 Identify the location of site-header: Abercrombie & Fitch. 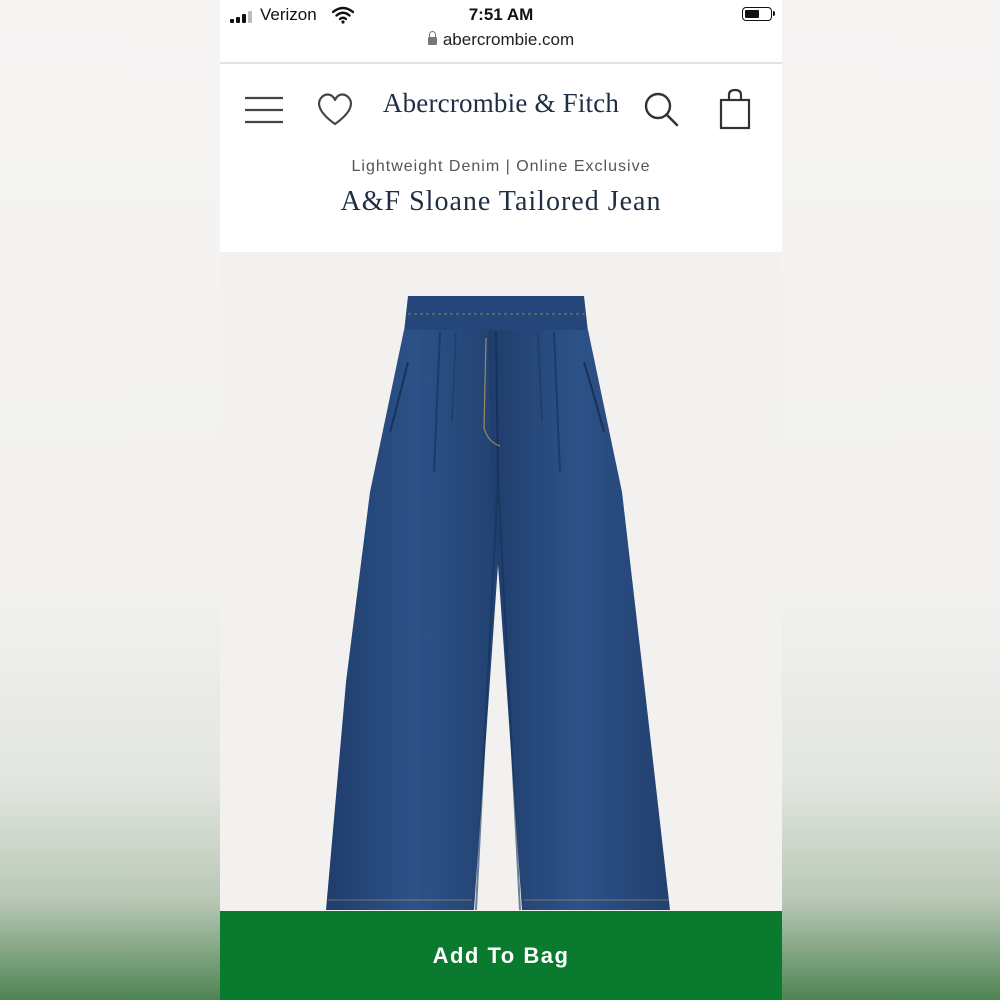
(501, 109).